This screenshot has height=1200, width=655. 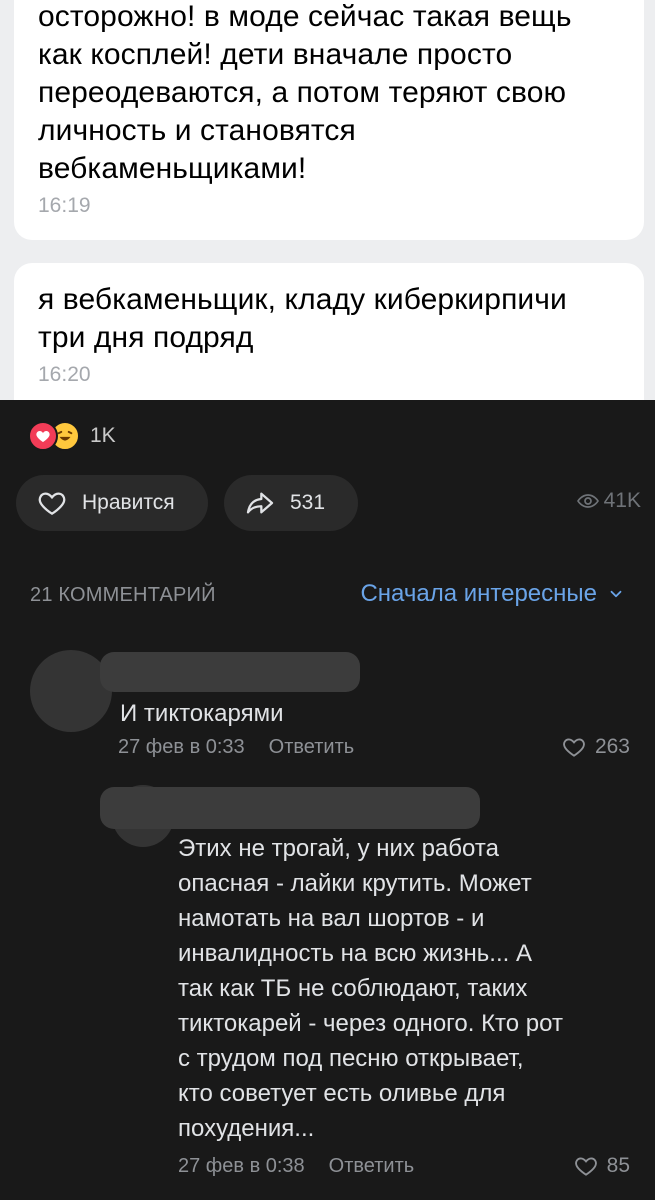 I want to click on reactions-count: 1K, so click(x=103, y=435).